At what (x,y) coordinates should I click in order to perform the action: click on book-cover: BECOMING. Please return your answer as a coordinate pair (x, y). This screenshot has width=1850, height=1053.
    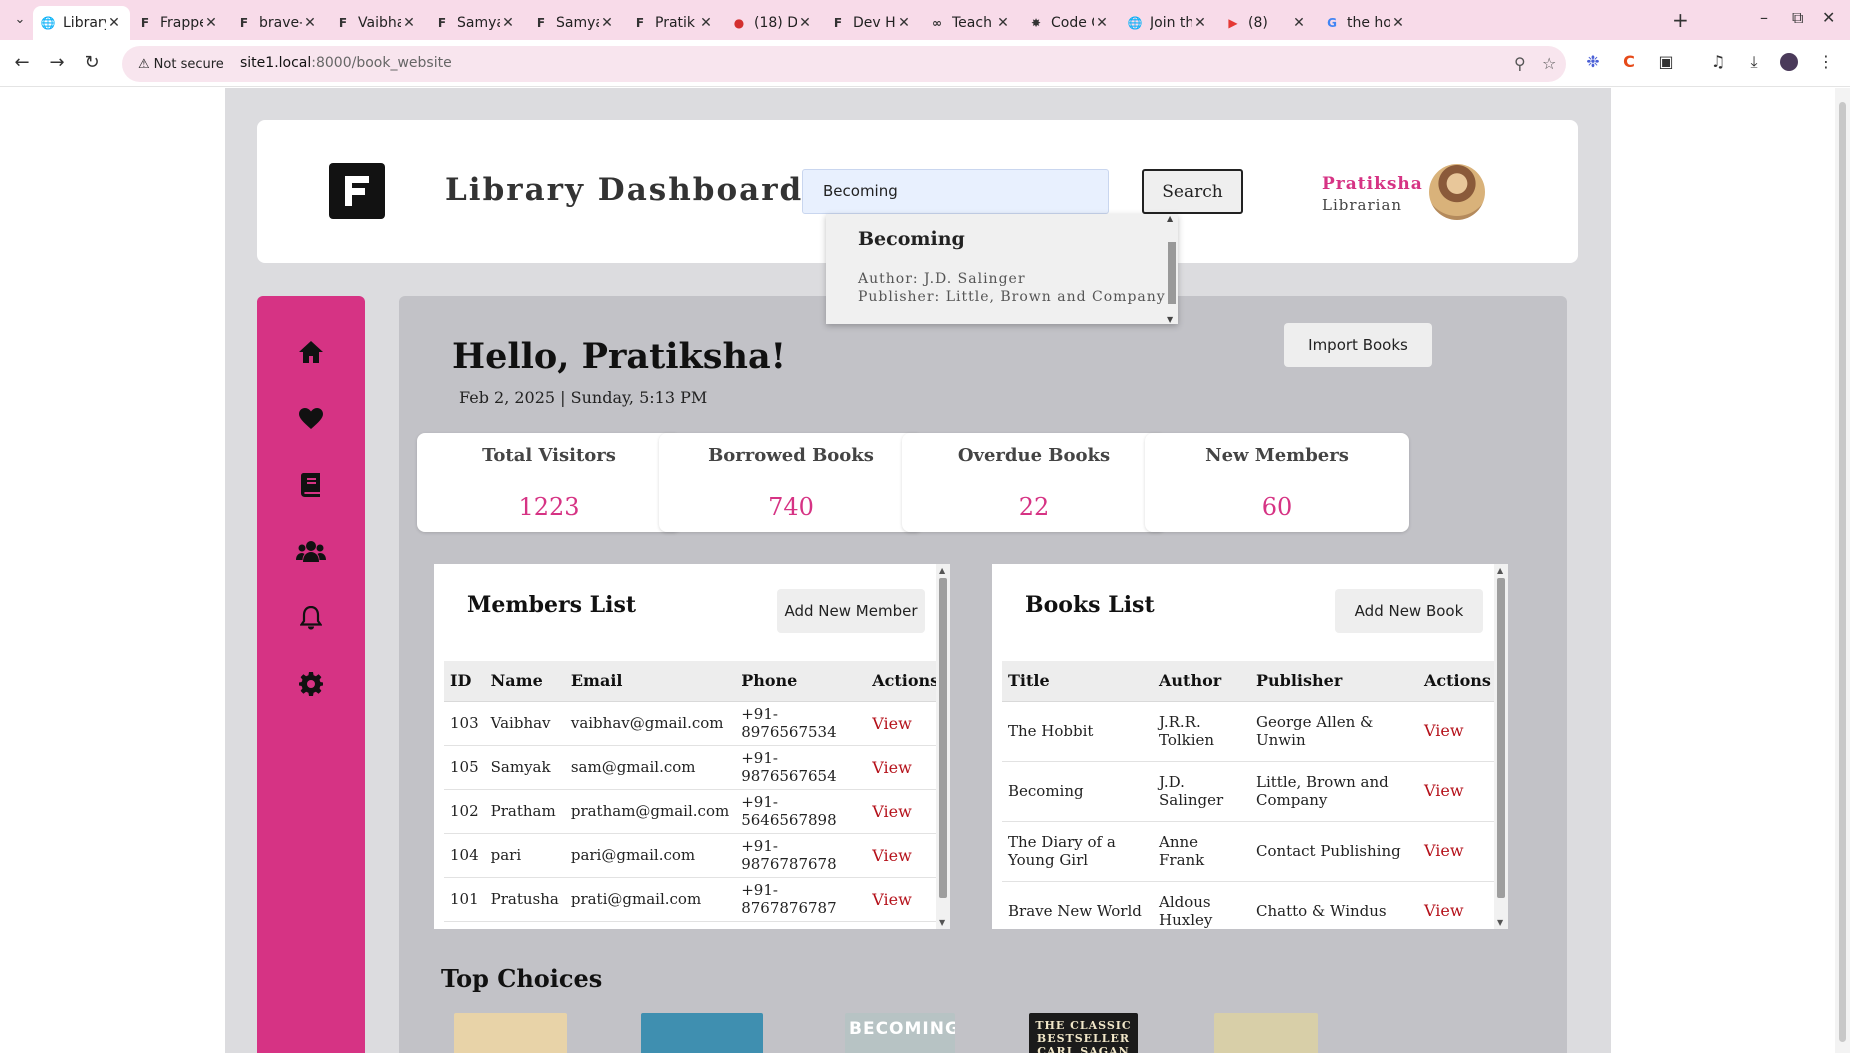
    Looking at the image, I should click on (900, 1033).